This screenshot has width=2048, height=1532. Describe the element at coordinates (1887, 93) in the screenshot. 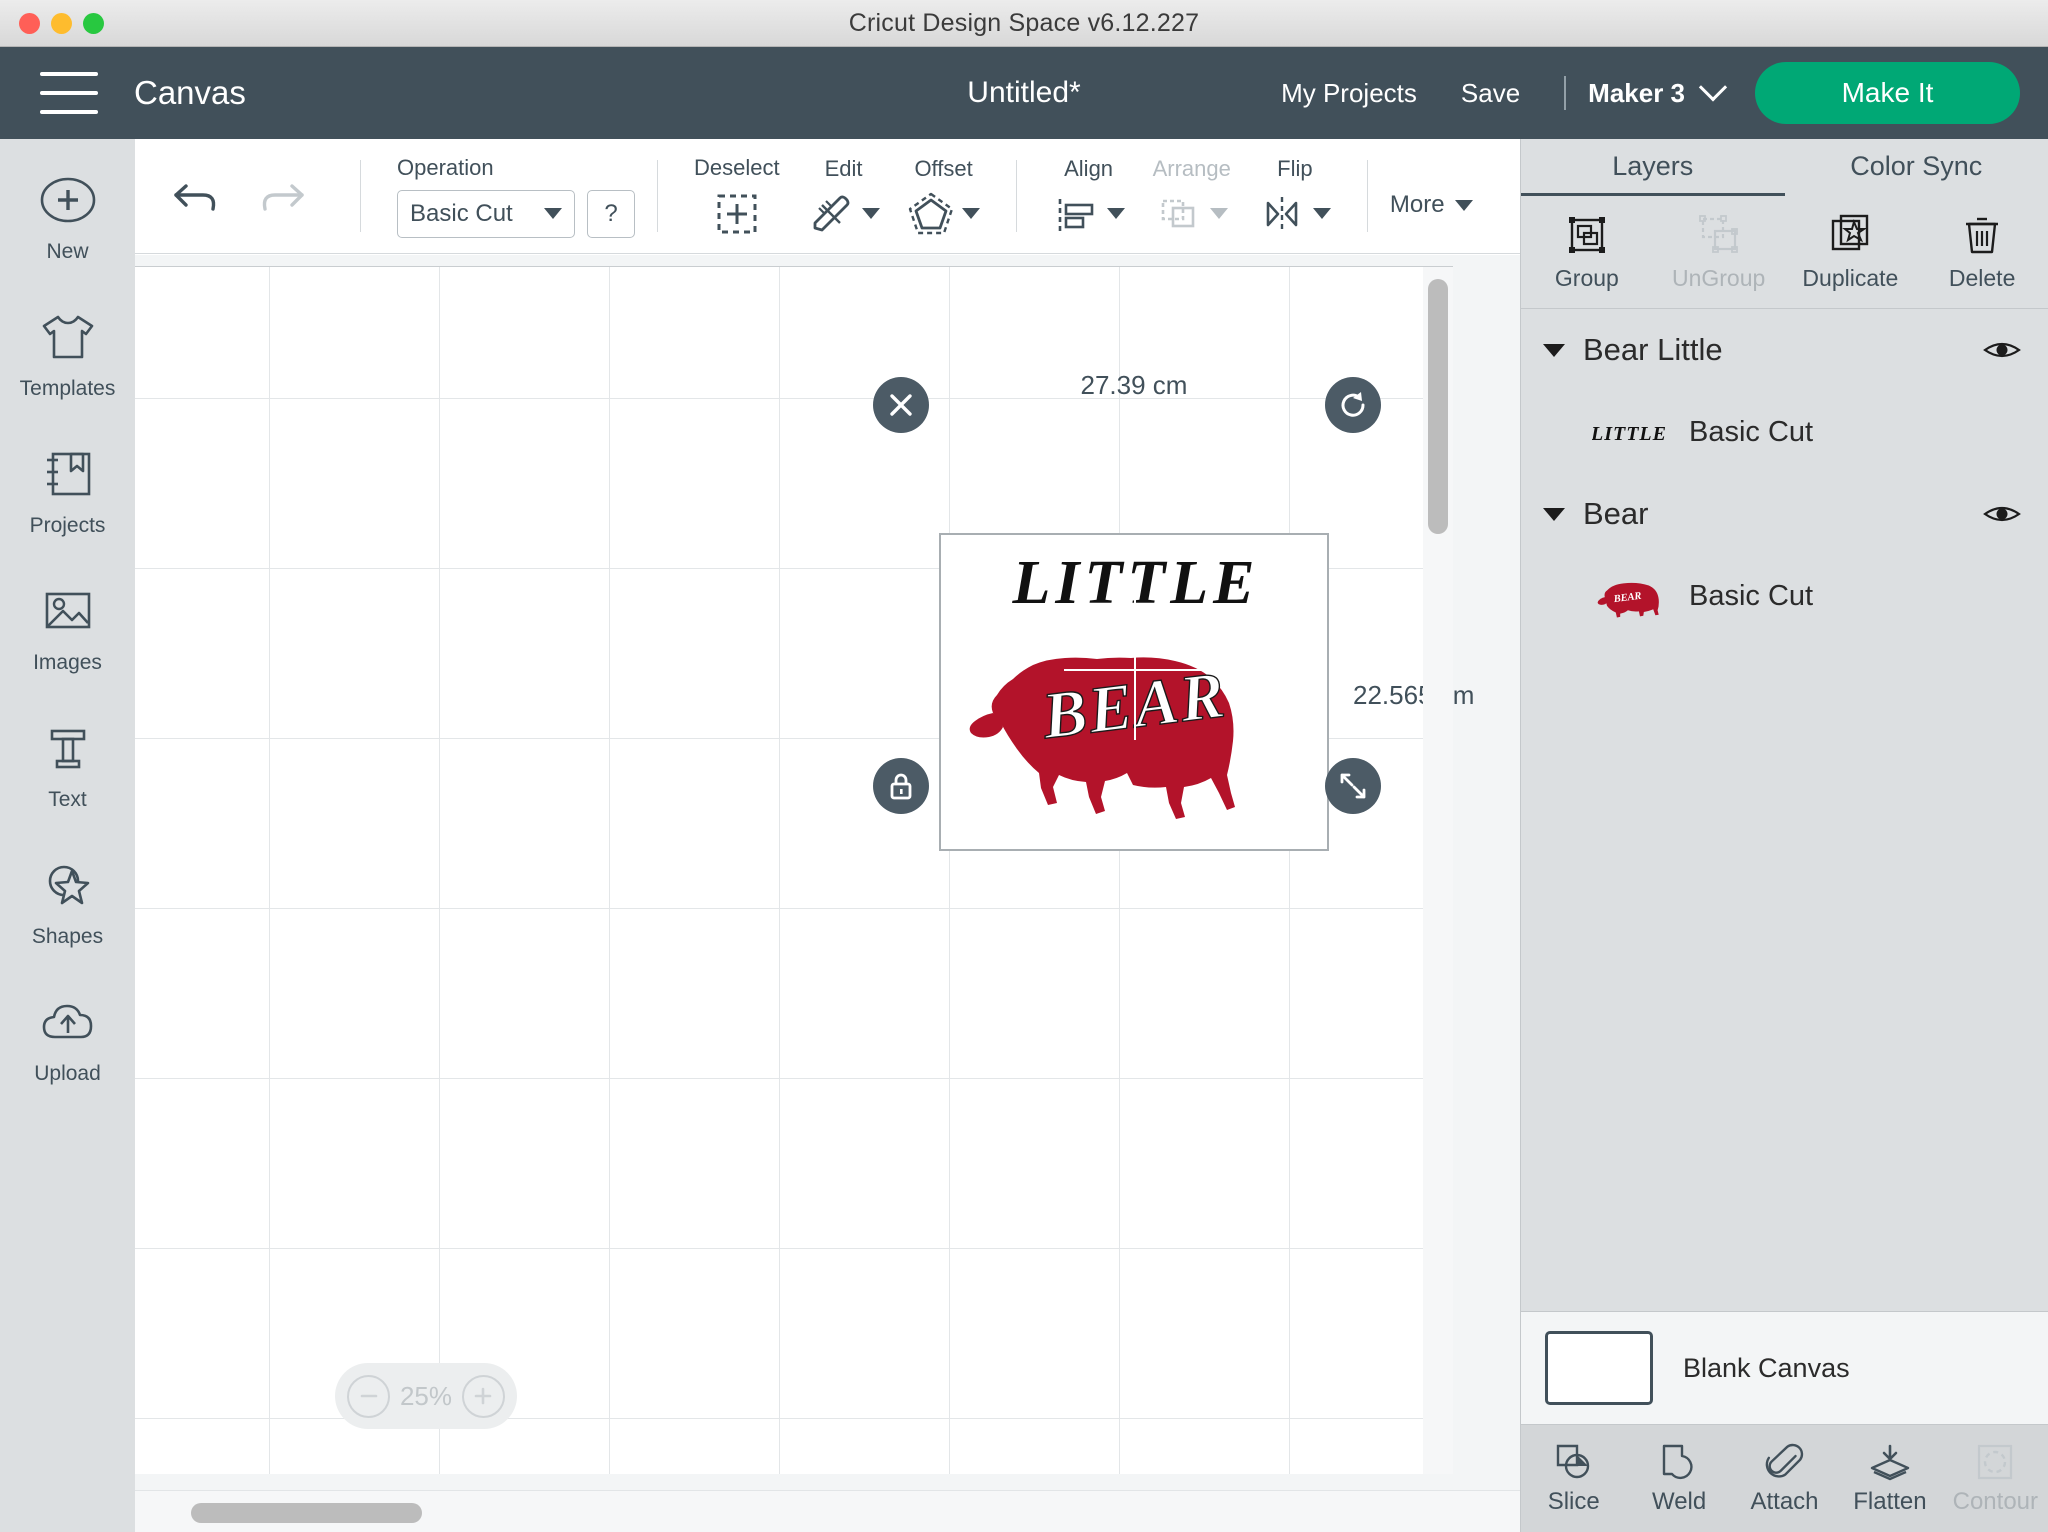

I see `make-it-button: Make It` at that location.